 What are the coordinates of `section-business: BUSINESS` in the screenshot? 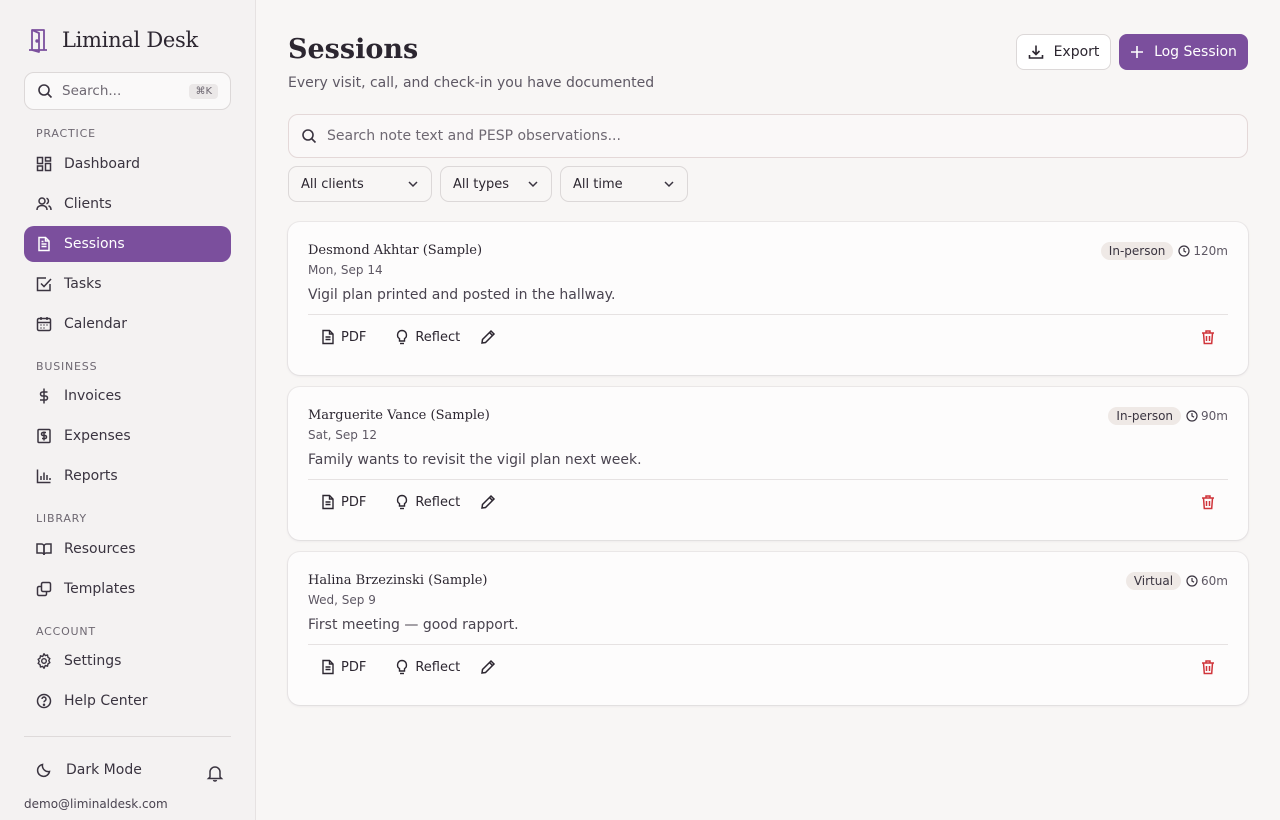 It's located at (67, 366).